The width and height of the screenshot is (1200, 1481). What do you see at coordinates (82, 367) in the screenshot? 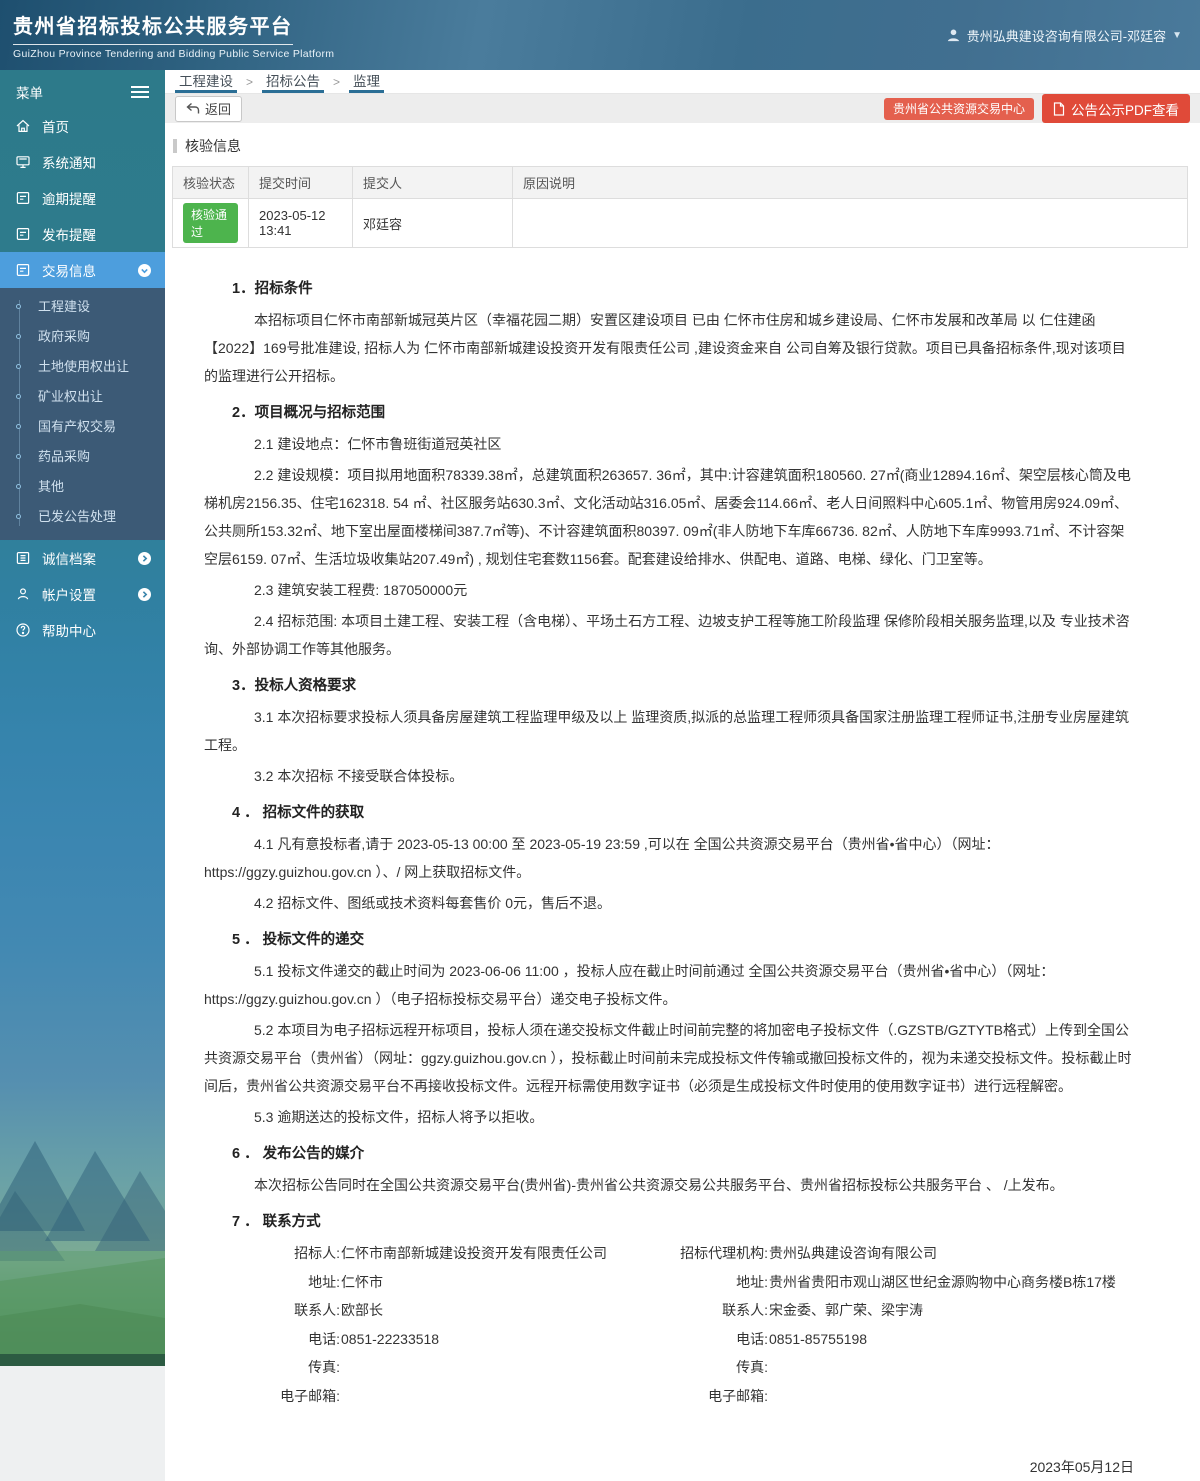
I see `submenu-item-land-use: 土地使用权出让` at bounding box center [82, 367].